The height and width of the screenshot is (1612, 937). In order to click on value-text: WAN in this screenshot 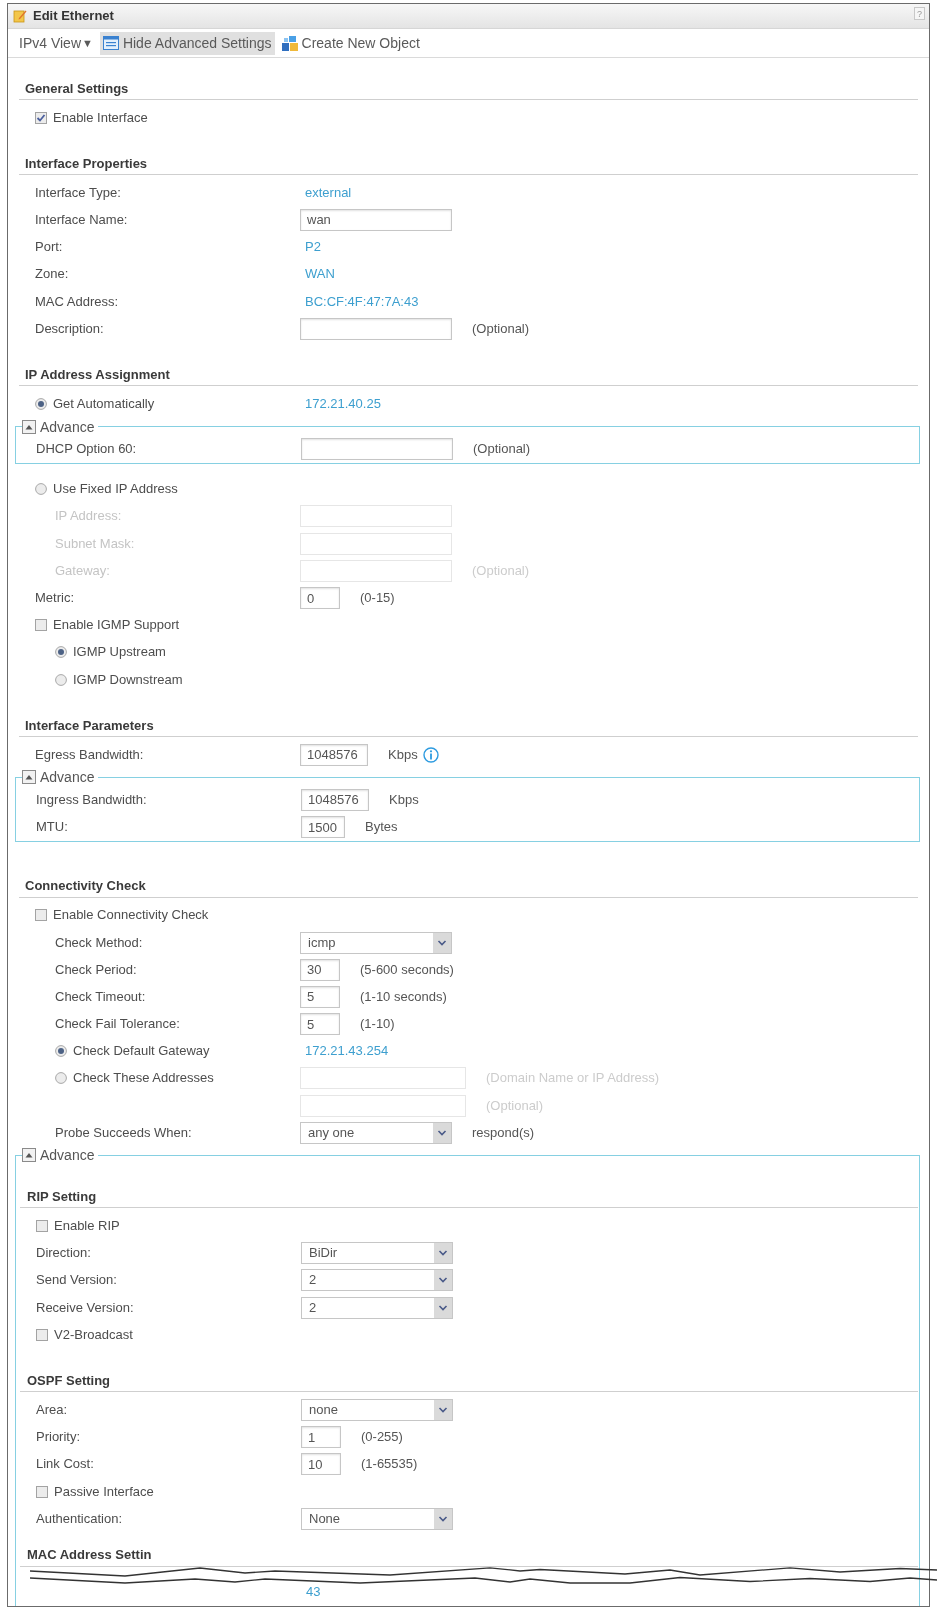, I will do `click(319, 274)`.